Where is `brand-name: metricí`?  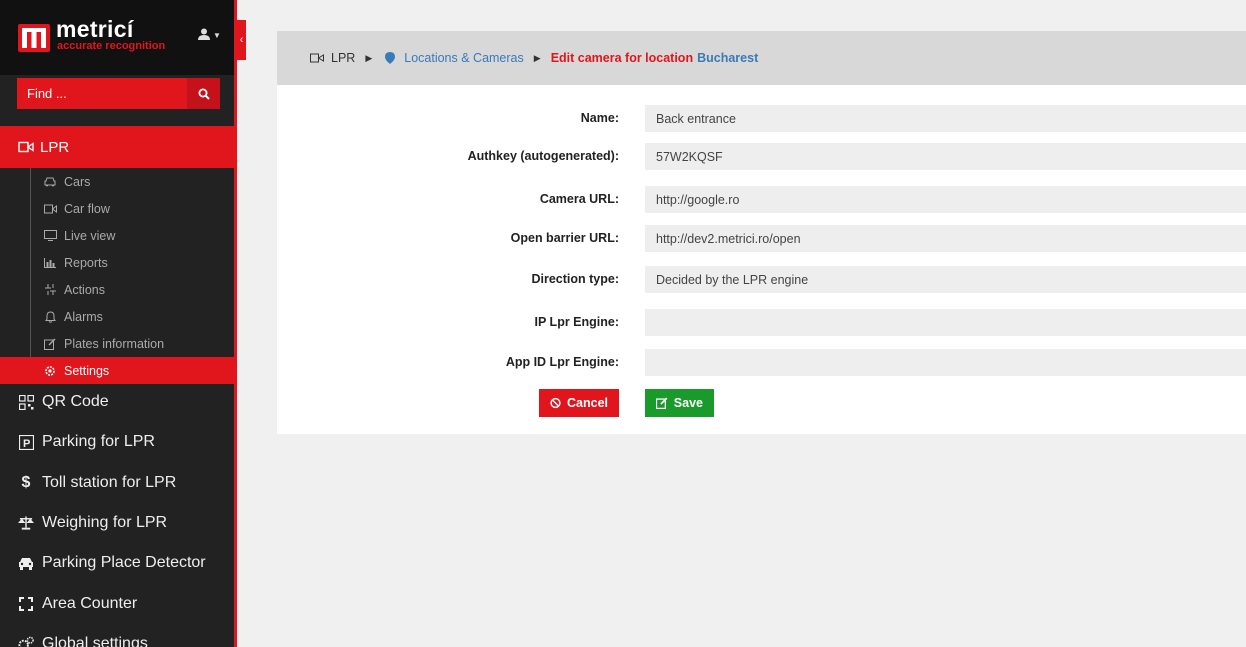
brand-name: metricí is located at coordinates (95, 29).